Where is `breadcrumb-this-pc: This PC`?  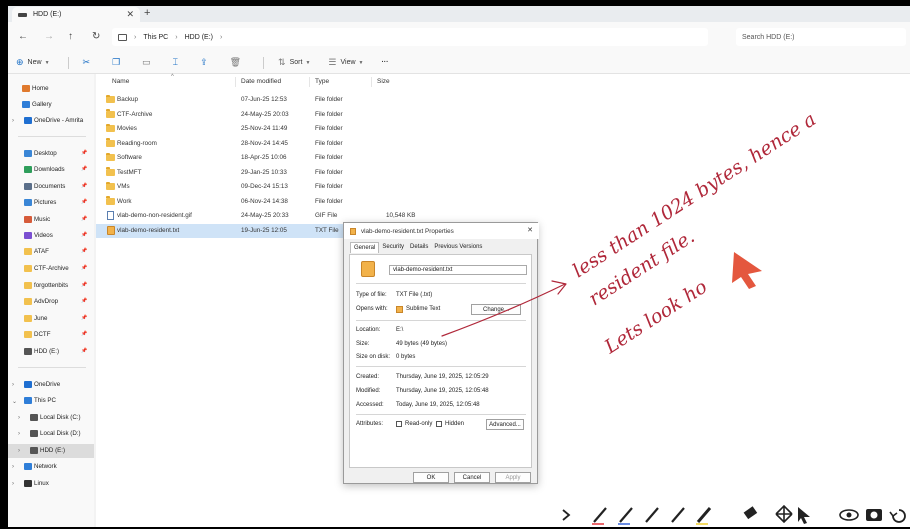 breadcrumb-this-pc: This PC is located at coordinates (155, 37).